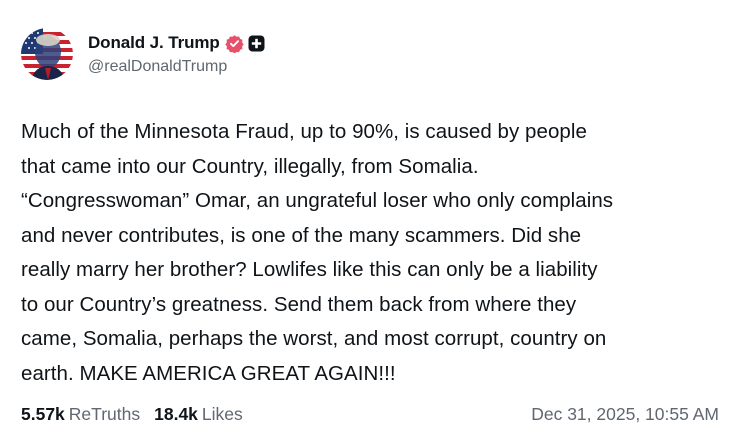  What do you see at coordinates (625, 414) in the screenshot?
I see `post-timestamp: Dec 31, 2025, 10:55 AM` at bounding box center [625, 414].